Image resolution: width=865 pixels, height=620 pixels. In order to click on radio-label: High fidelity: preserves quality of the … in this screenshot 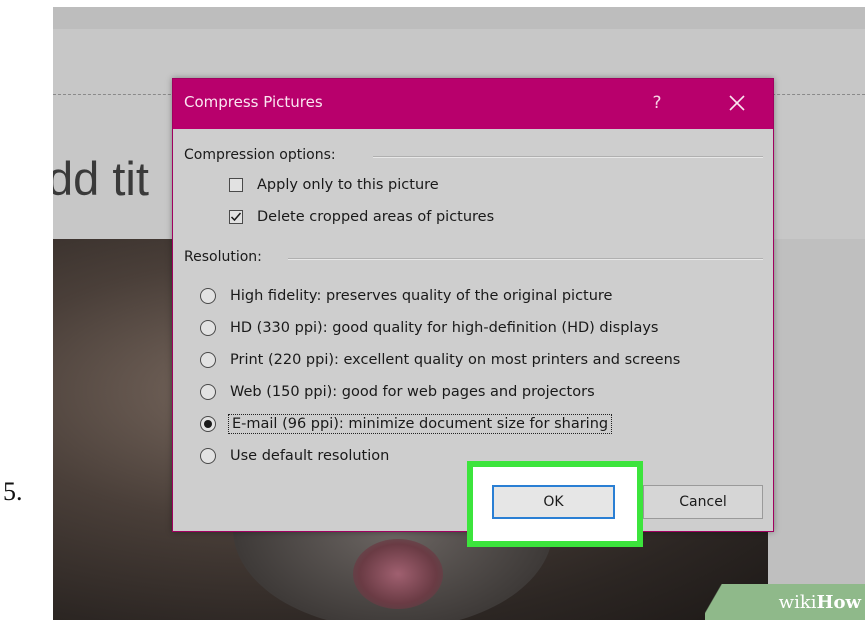, I will do `click(421, 296)`.